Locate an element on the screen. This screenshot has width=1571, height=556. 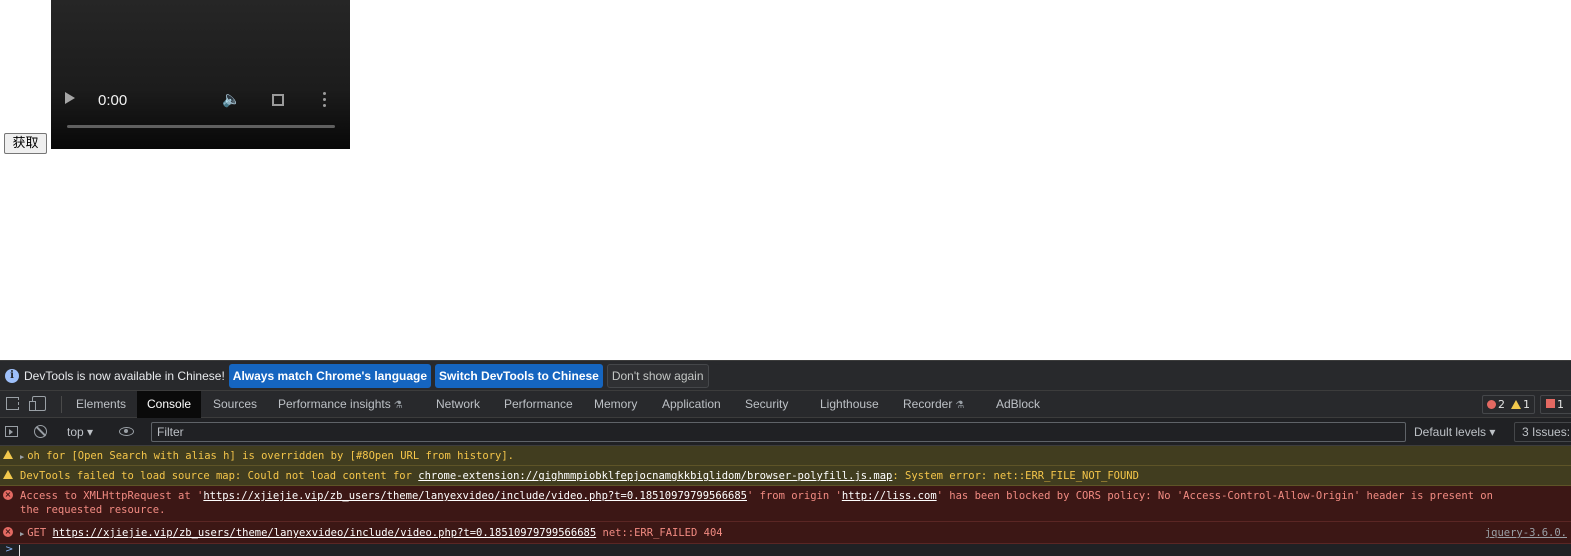
tab-lighthouse: Lighthouse is located at coordinates (849, 404).